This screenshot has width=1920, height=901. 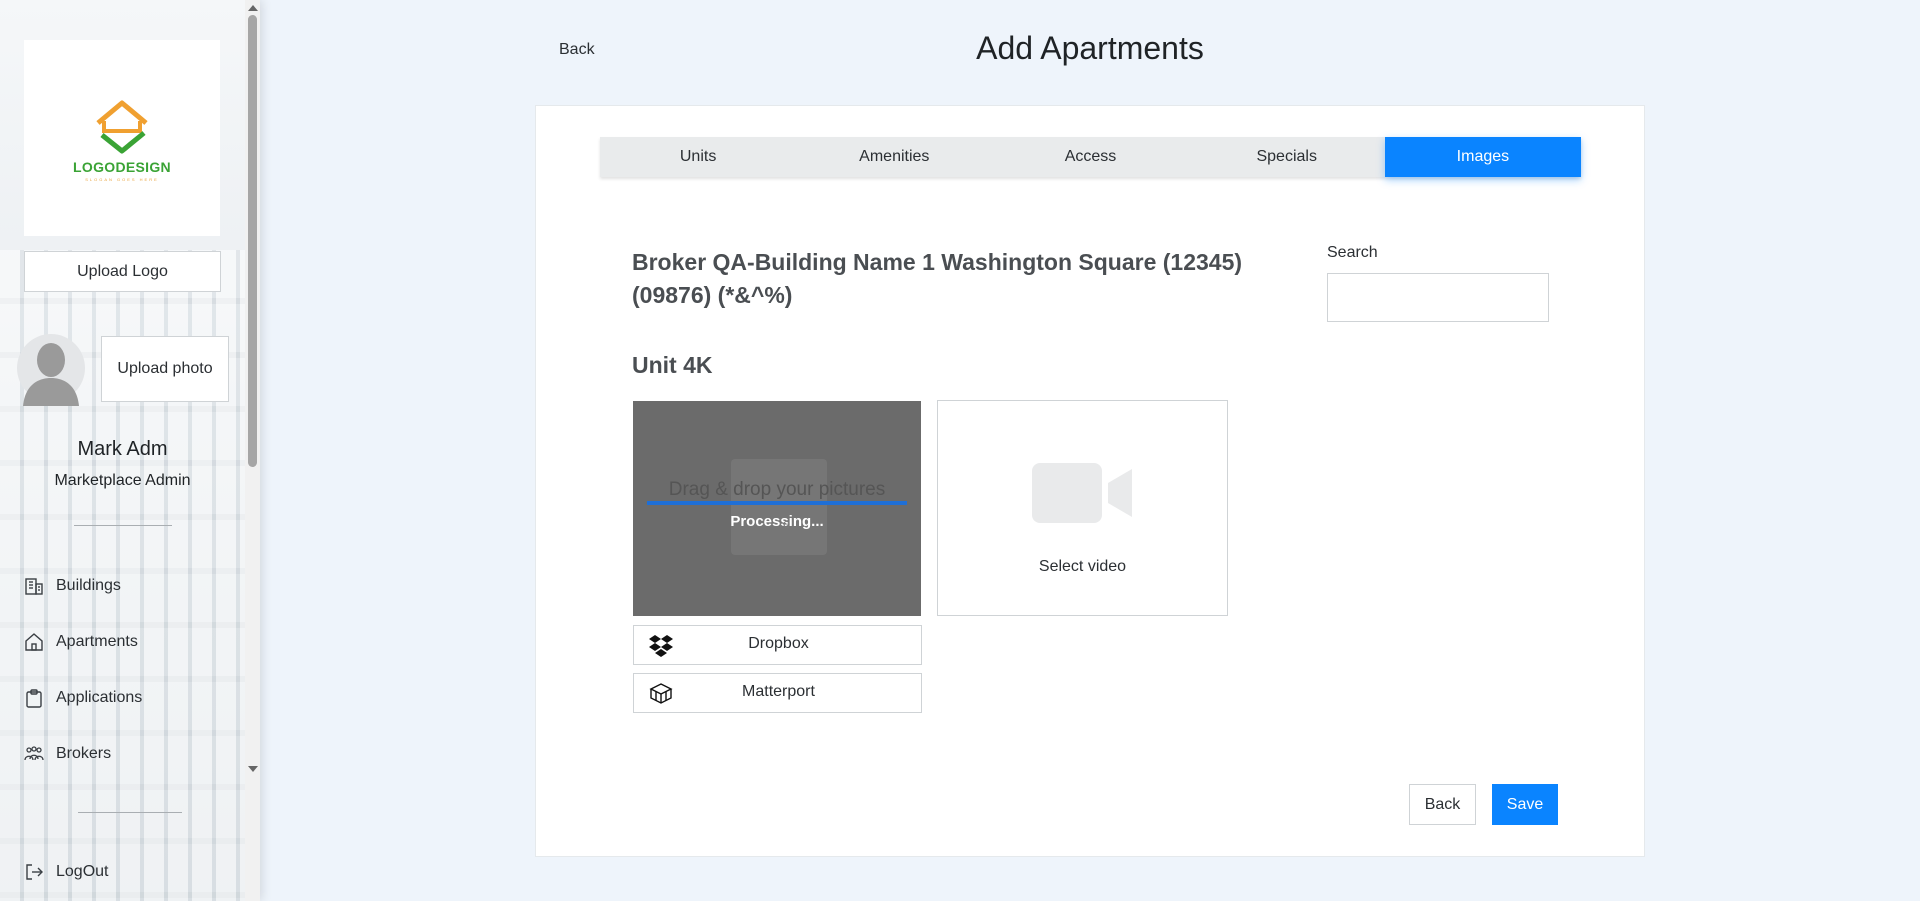 What do you see at coordinates (97, 641) in the screenshot?
I see `sidebar-item-label: Apartments` at bounding box center [97, 641].